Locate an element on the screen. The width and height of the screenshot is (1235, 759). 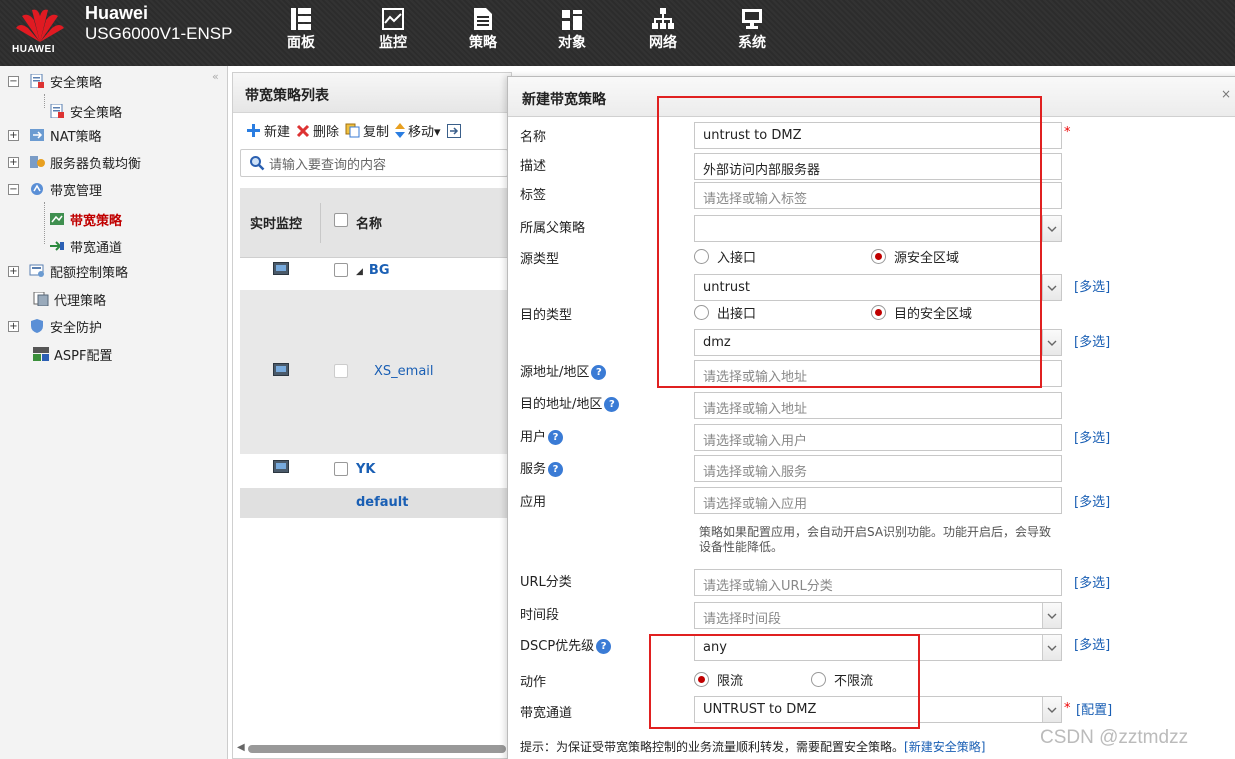
time-range-label: 时间段 is located at coordinates (540, 615).